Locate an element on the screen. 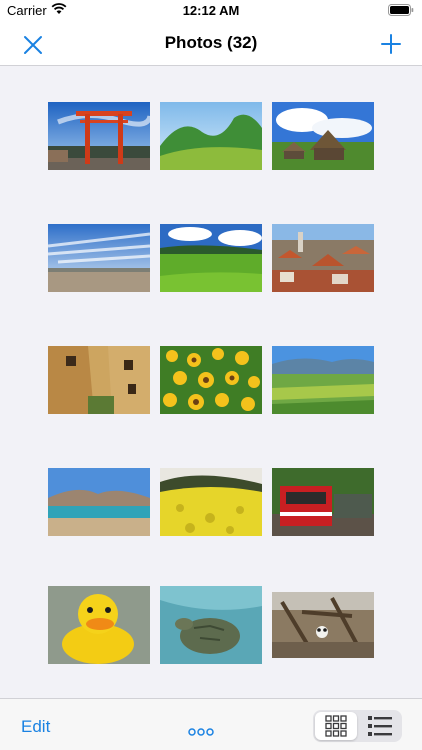  photo-thumbnail-town-rooftops is located at coordinates (323, 258).